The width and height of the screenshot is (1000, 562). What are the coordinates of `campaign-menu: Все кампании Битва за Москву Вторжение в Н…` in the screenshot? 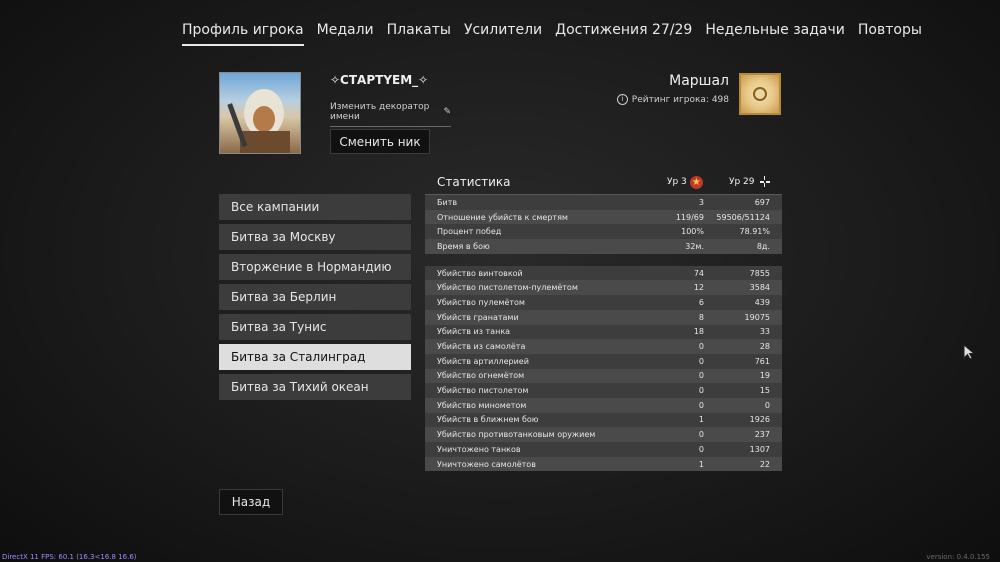 It's located at (315, 299).